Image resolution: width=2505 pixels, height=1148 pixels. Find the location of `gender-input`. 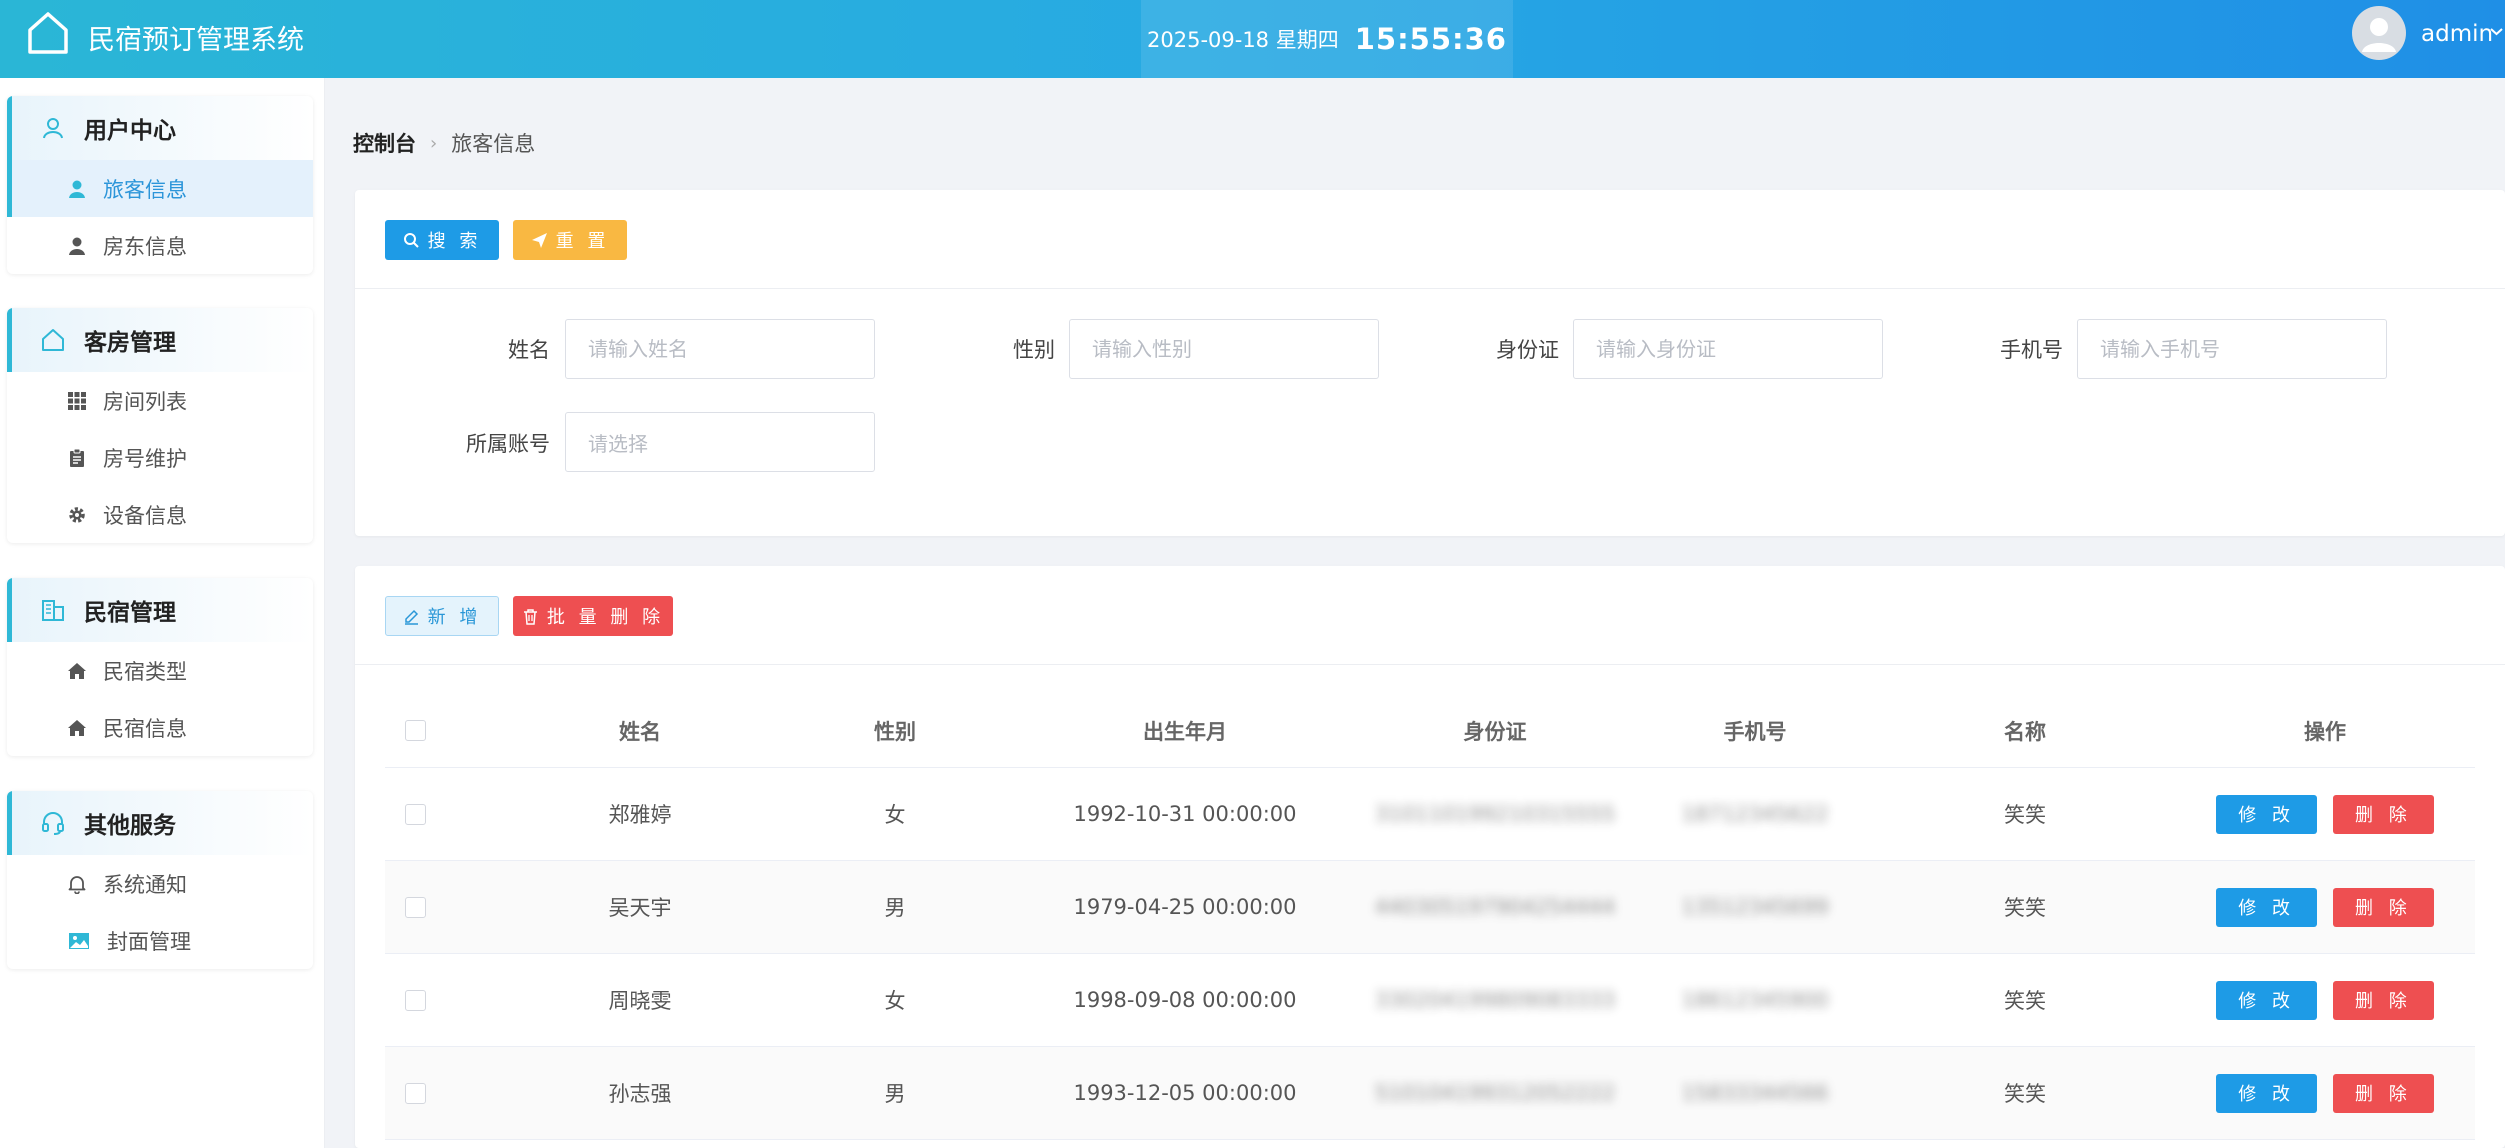

gender-input is located at coordinates (1224, 349).